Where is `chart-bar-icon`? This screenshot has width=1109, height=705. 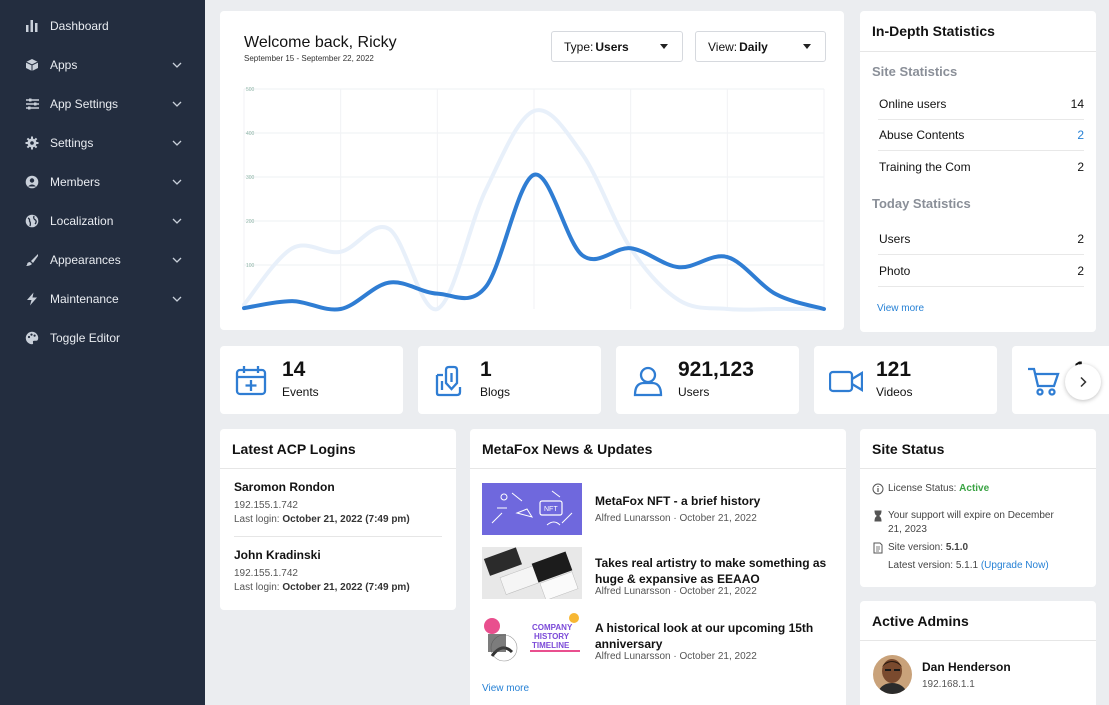 chart-bar-icon is located at coordinates (32, 26).